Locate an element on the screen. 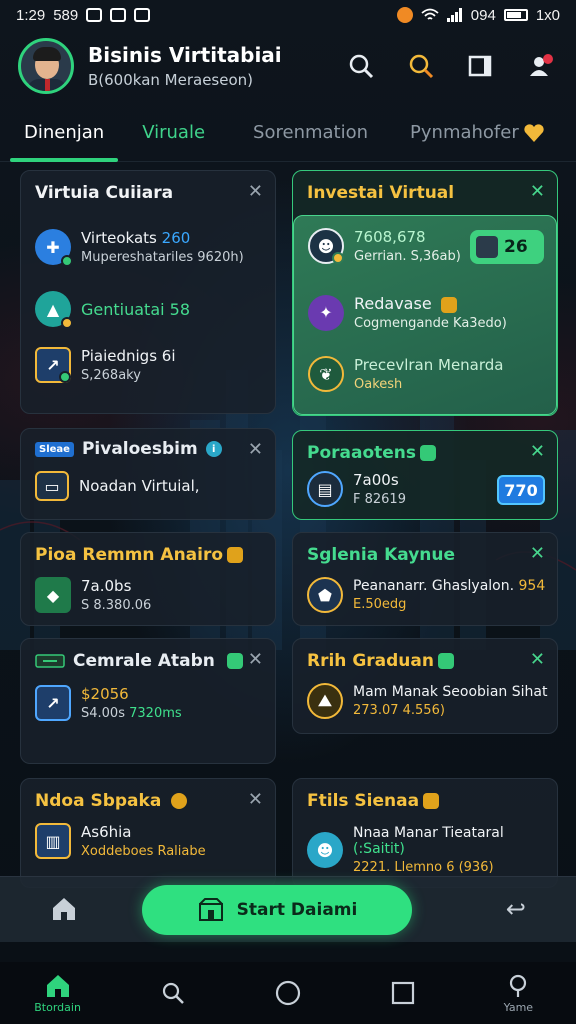 The height and width of the screenshot is (1024, 576). nav-item-profile: Yame is located at coordinates (518, 993).